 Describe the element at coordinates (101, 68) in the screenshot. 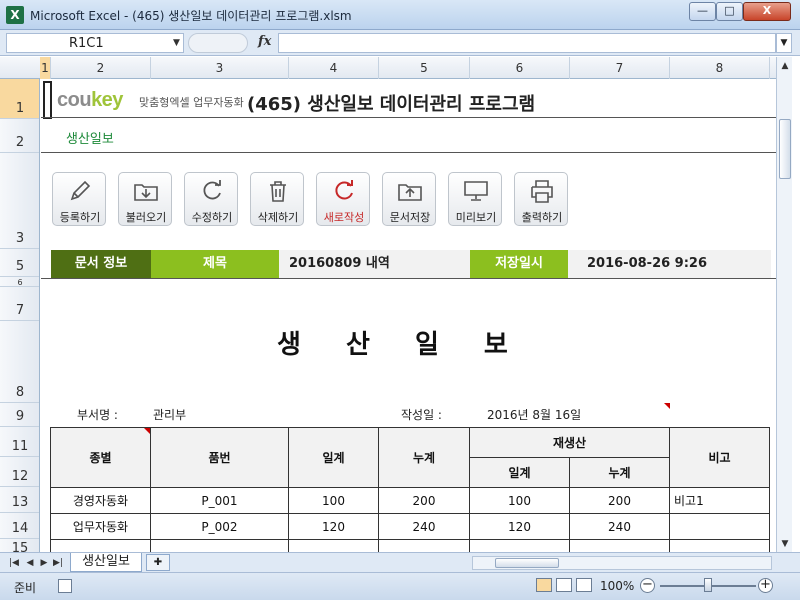

I see `column-header-cell: 2` at that location.